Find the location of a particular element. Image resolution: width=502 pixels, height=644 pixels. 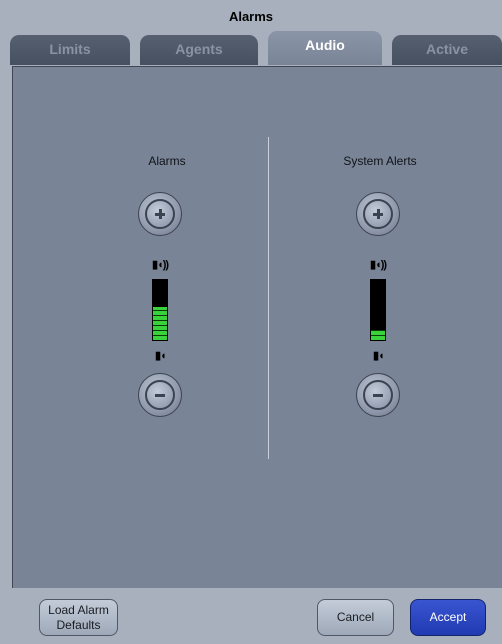

tab-active-label: Active is located at coordinates (447, 49).